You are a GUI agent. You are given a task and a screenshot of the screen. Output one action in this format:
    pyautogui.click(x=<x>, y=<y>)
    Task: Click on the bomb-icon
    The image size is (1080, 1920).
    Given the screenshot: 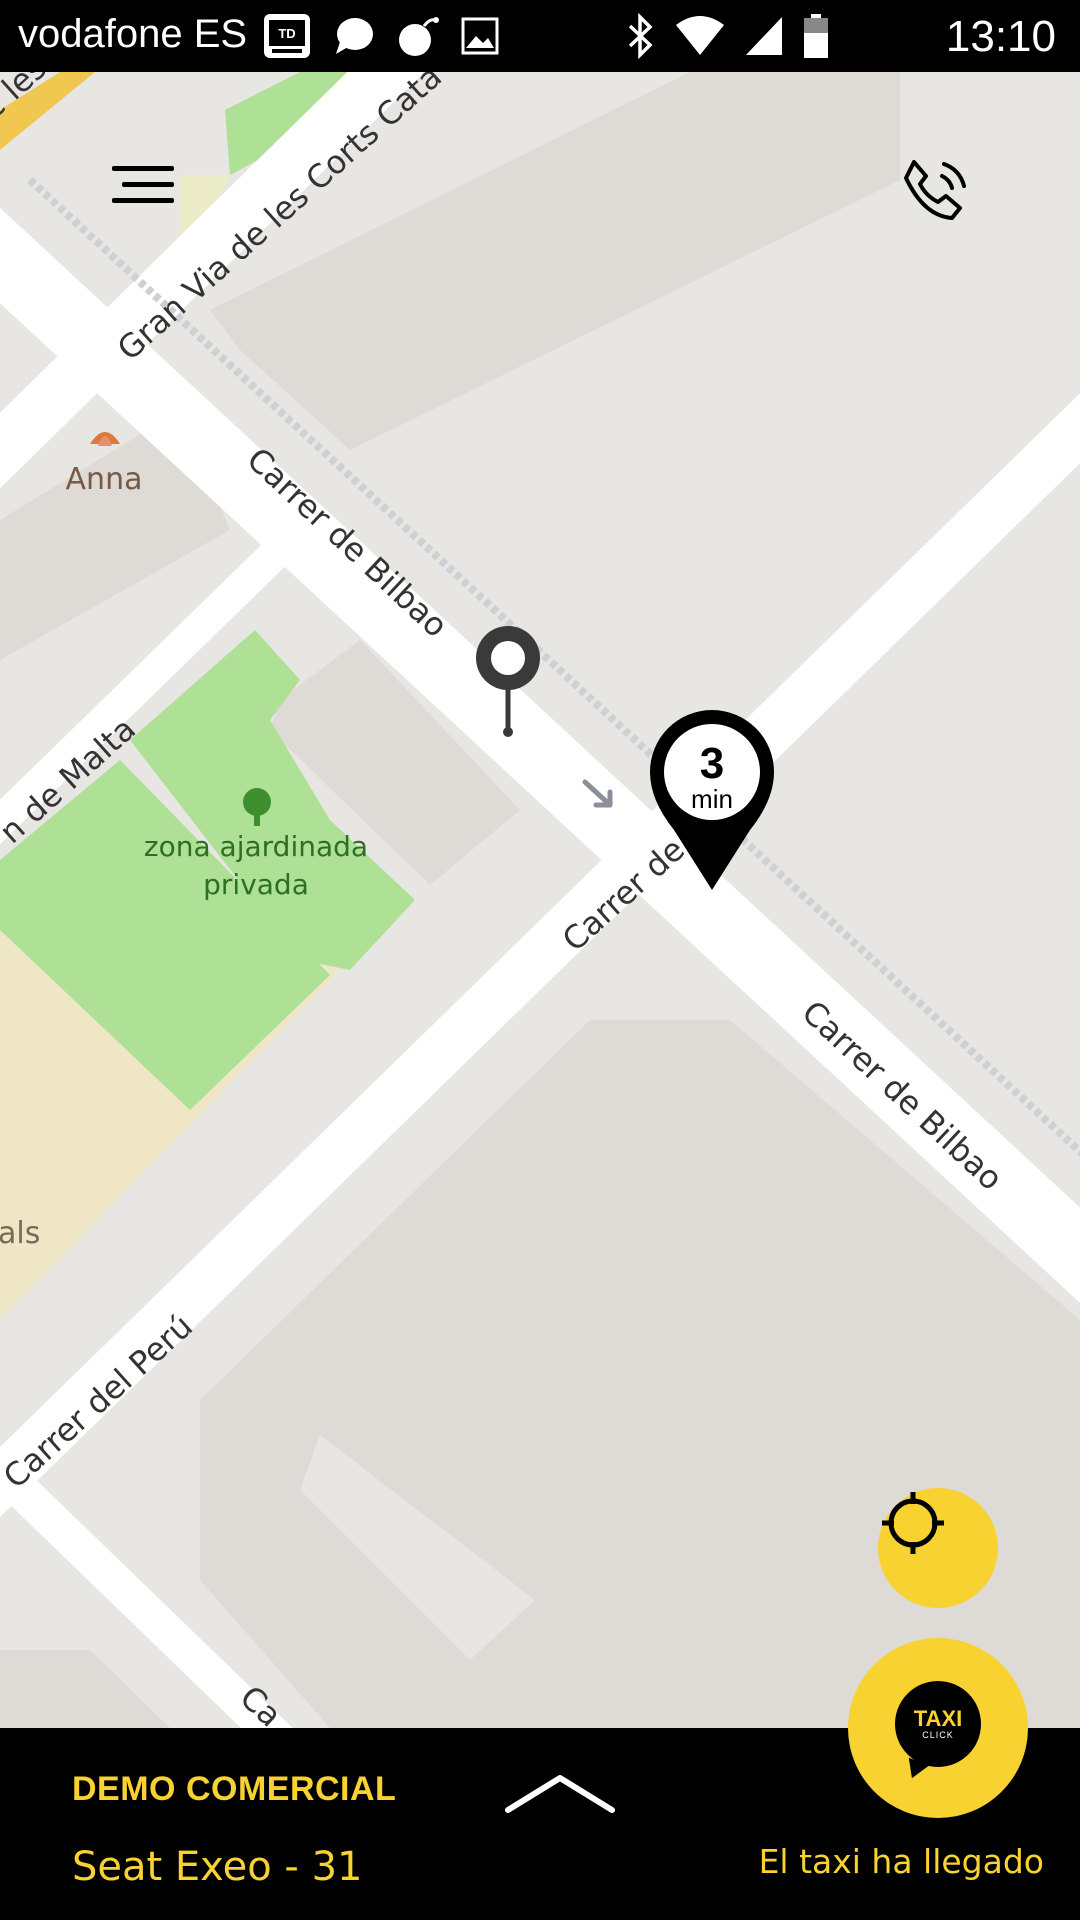 What is the action you would take?
    pyautogui.click(x=419, y=36)
    